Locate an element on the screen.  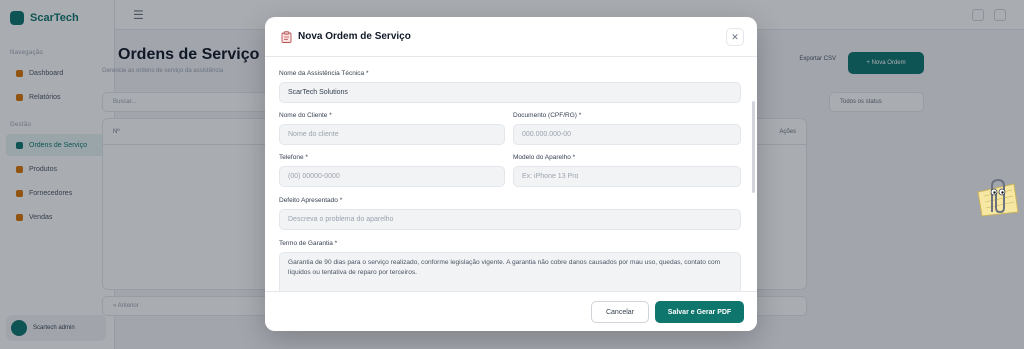
modal-header: Nova Ordem de Serviço ✕ is located at coordinates (511, 37).